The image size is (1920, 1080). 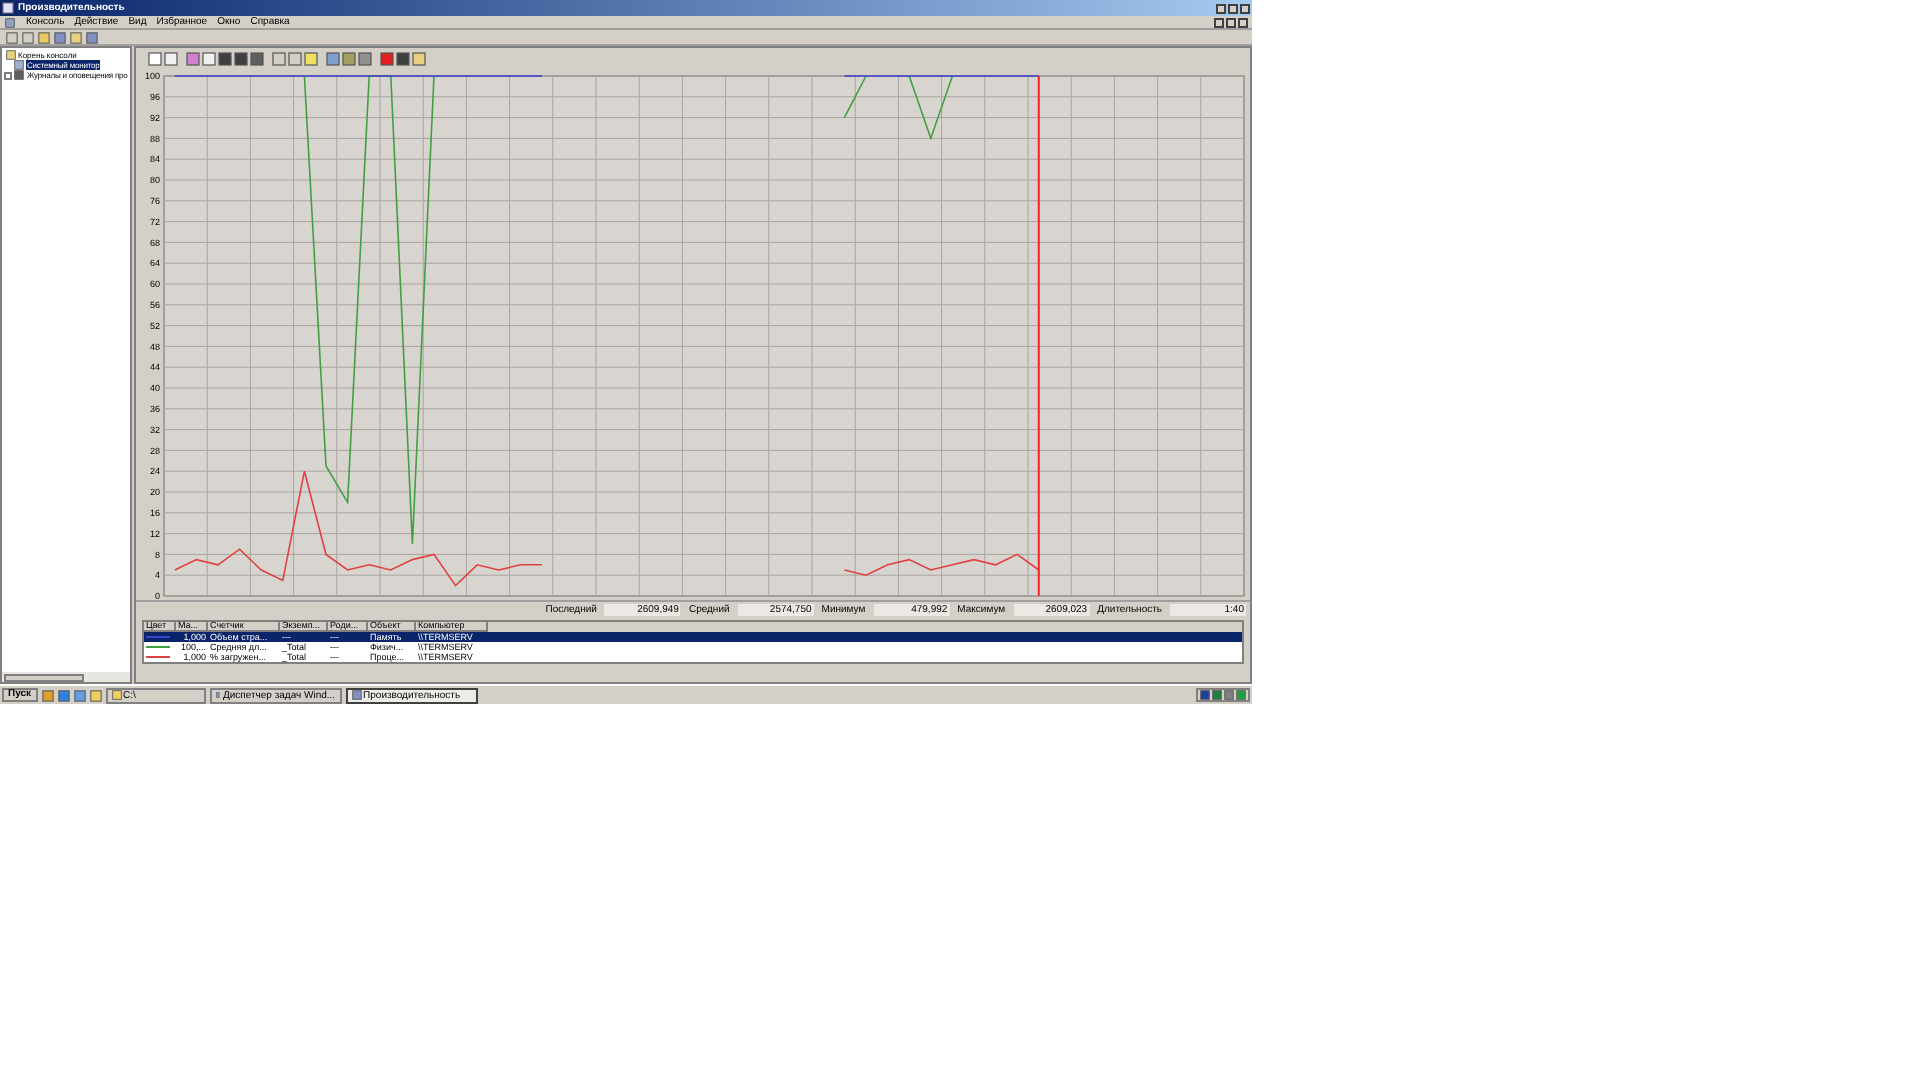 What do you see at coordinates (66, 677) in the screenshot?
I see `scroll-bar` at bounding box center [66, 677].